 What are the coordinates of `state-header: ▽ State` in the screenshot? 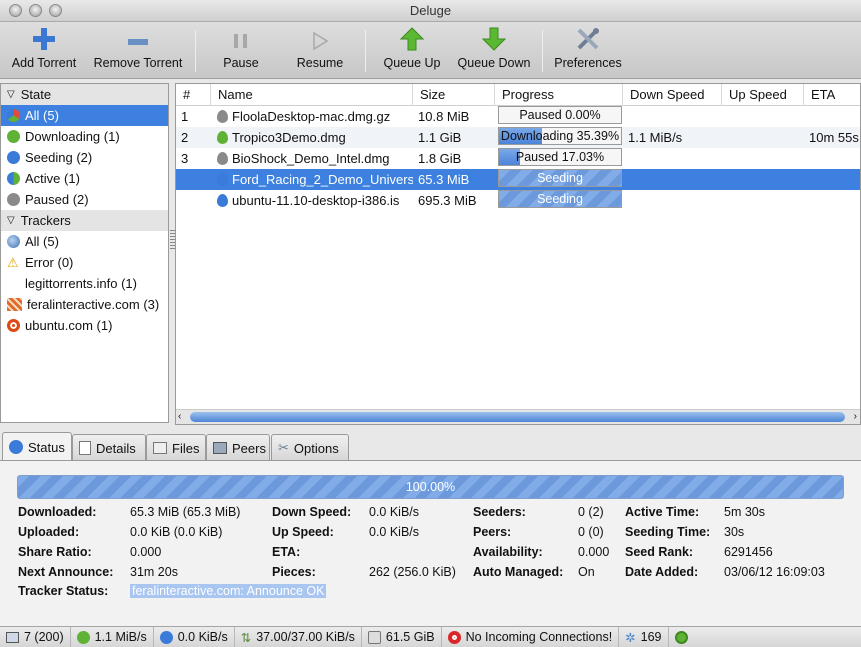 It's located at (84, 94).